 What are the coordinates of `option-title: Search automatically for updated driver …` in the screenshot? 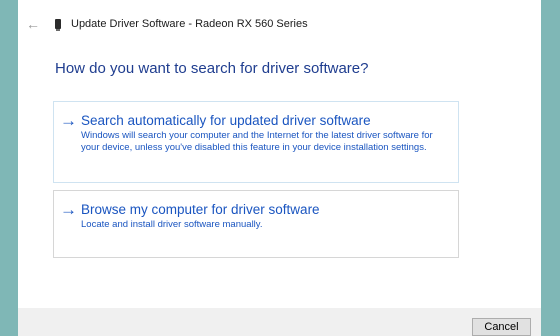 It's located at (226, 120).